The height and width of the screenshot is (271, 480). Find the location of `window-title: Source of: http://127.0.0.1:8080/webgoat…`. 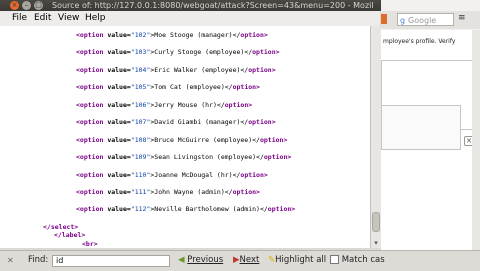

window-title: Source of: http://127.0.0.1:8080/webgoat… is located at coordinates (213, 5).